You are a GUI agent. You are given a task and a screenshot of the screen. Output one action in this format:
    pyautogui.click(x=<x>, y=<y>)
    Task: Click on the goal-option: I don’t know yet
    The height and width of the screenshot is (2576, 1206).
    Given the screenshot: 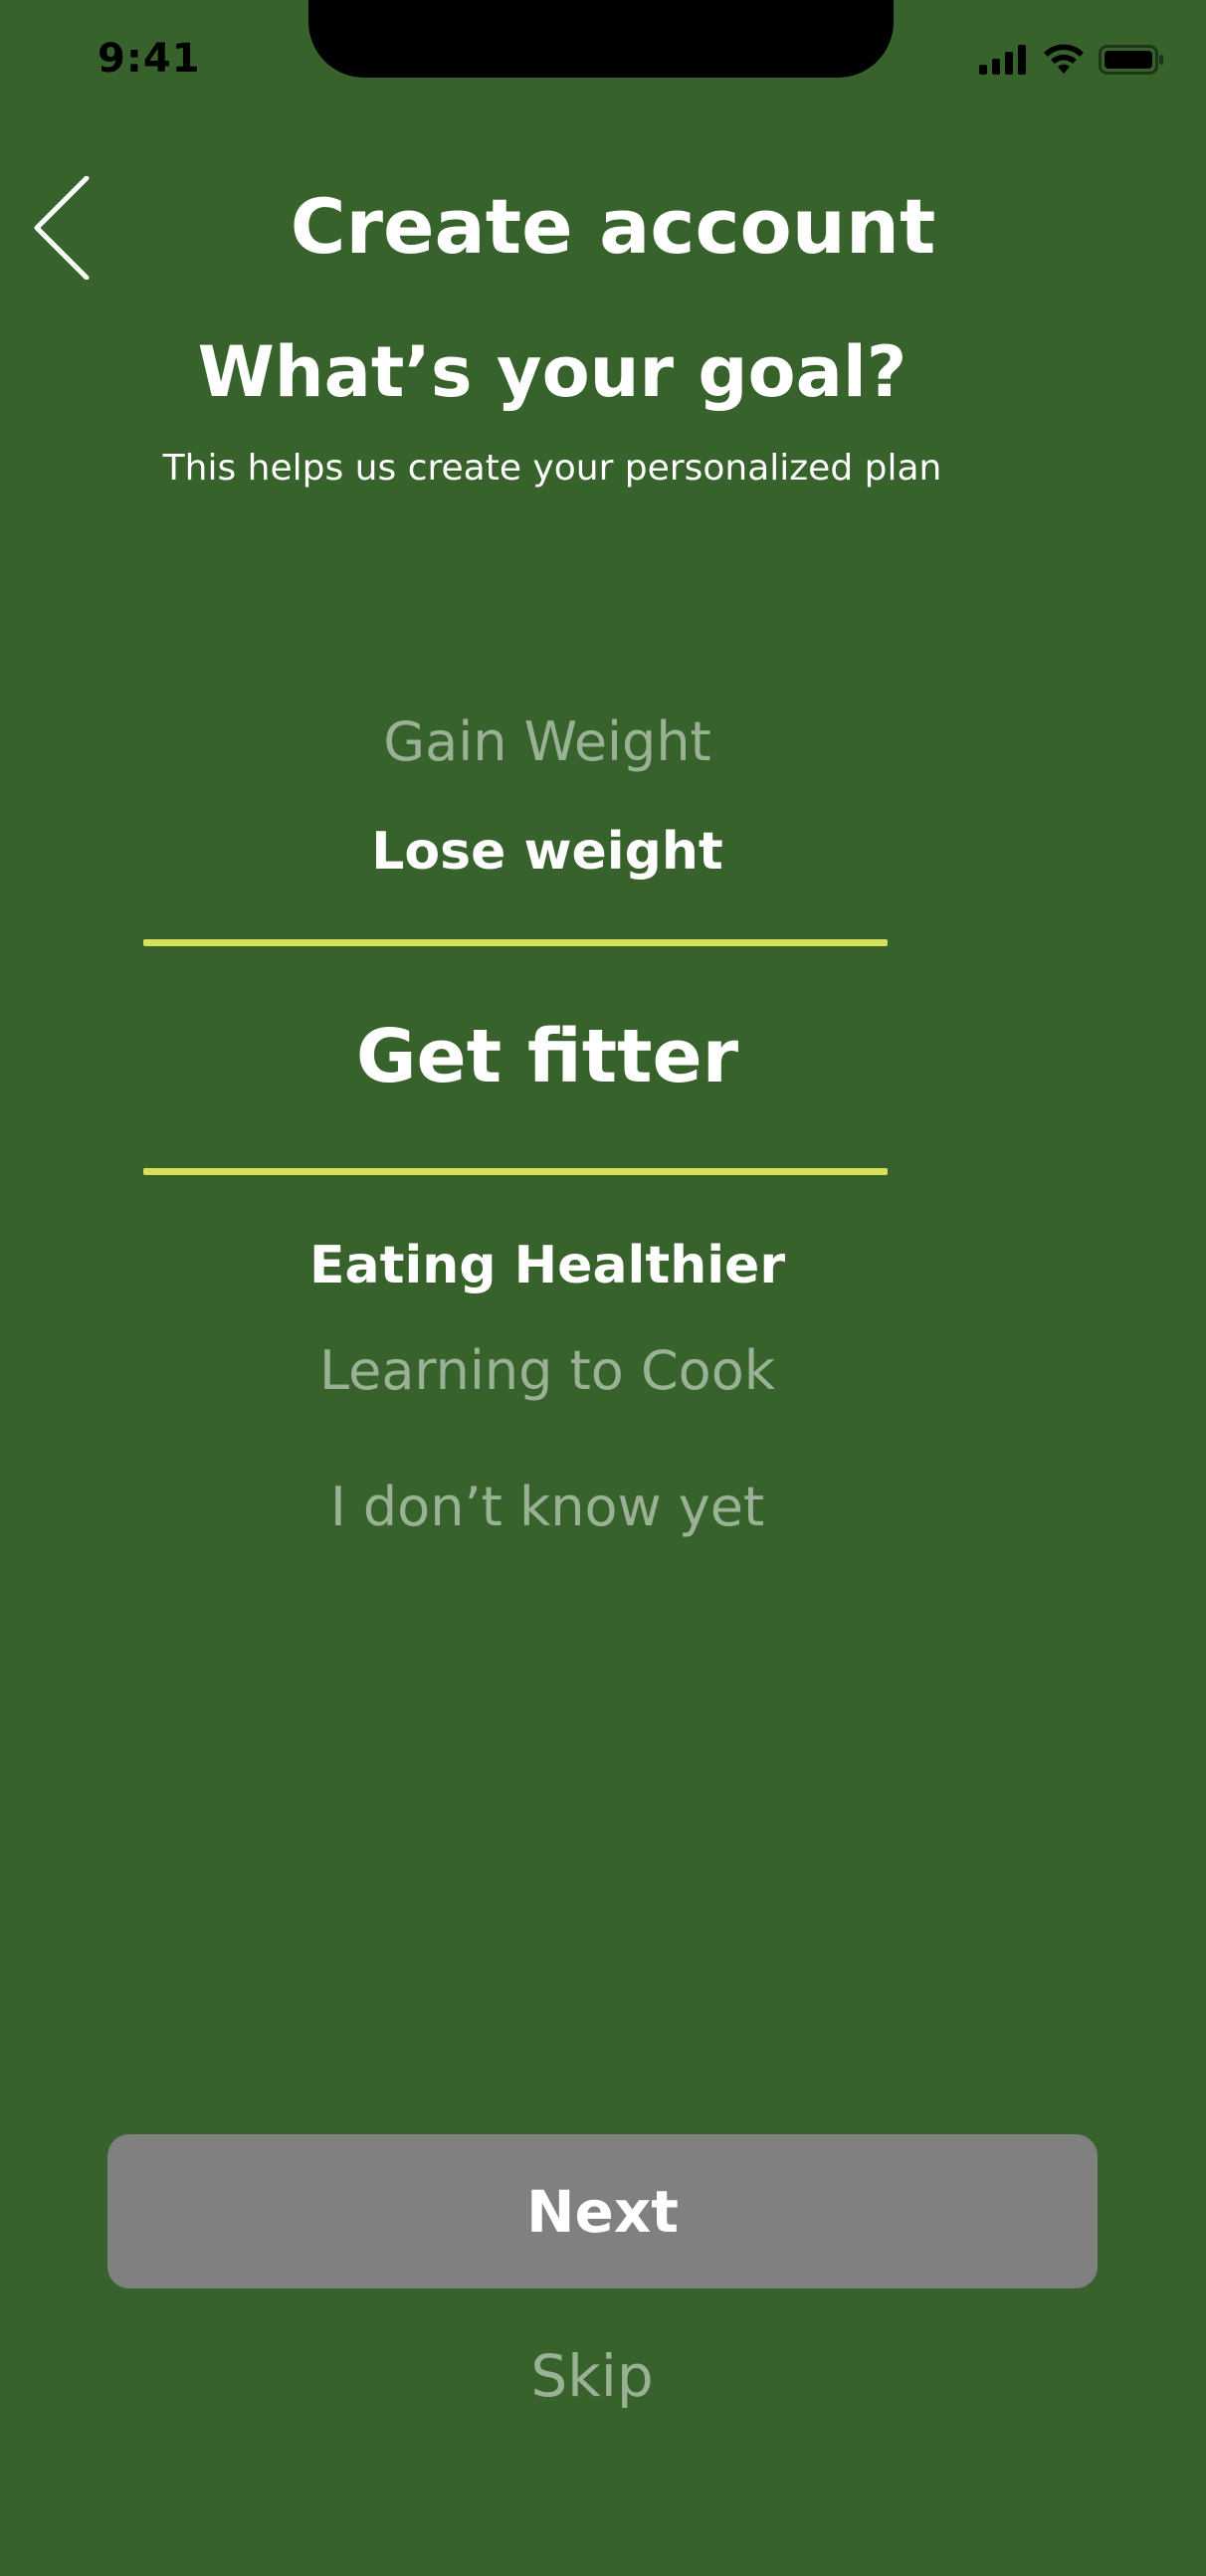 What is the action you would take?
    pyautogui.click(x=547, y=1507)
    